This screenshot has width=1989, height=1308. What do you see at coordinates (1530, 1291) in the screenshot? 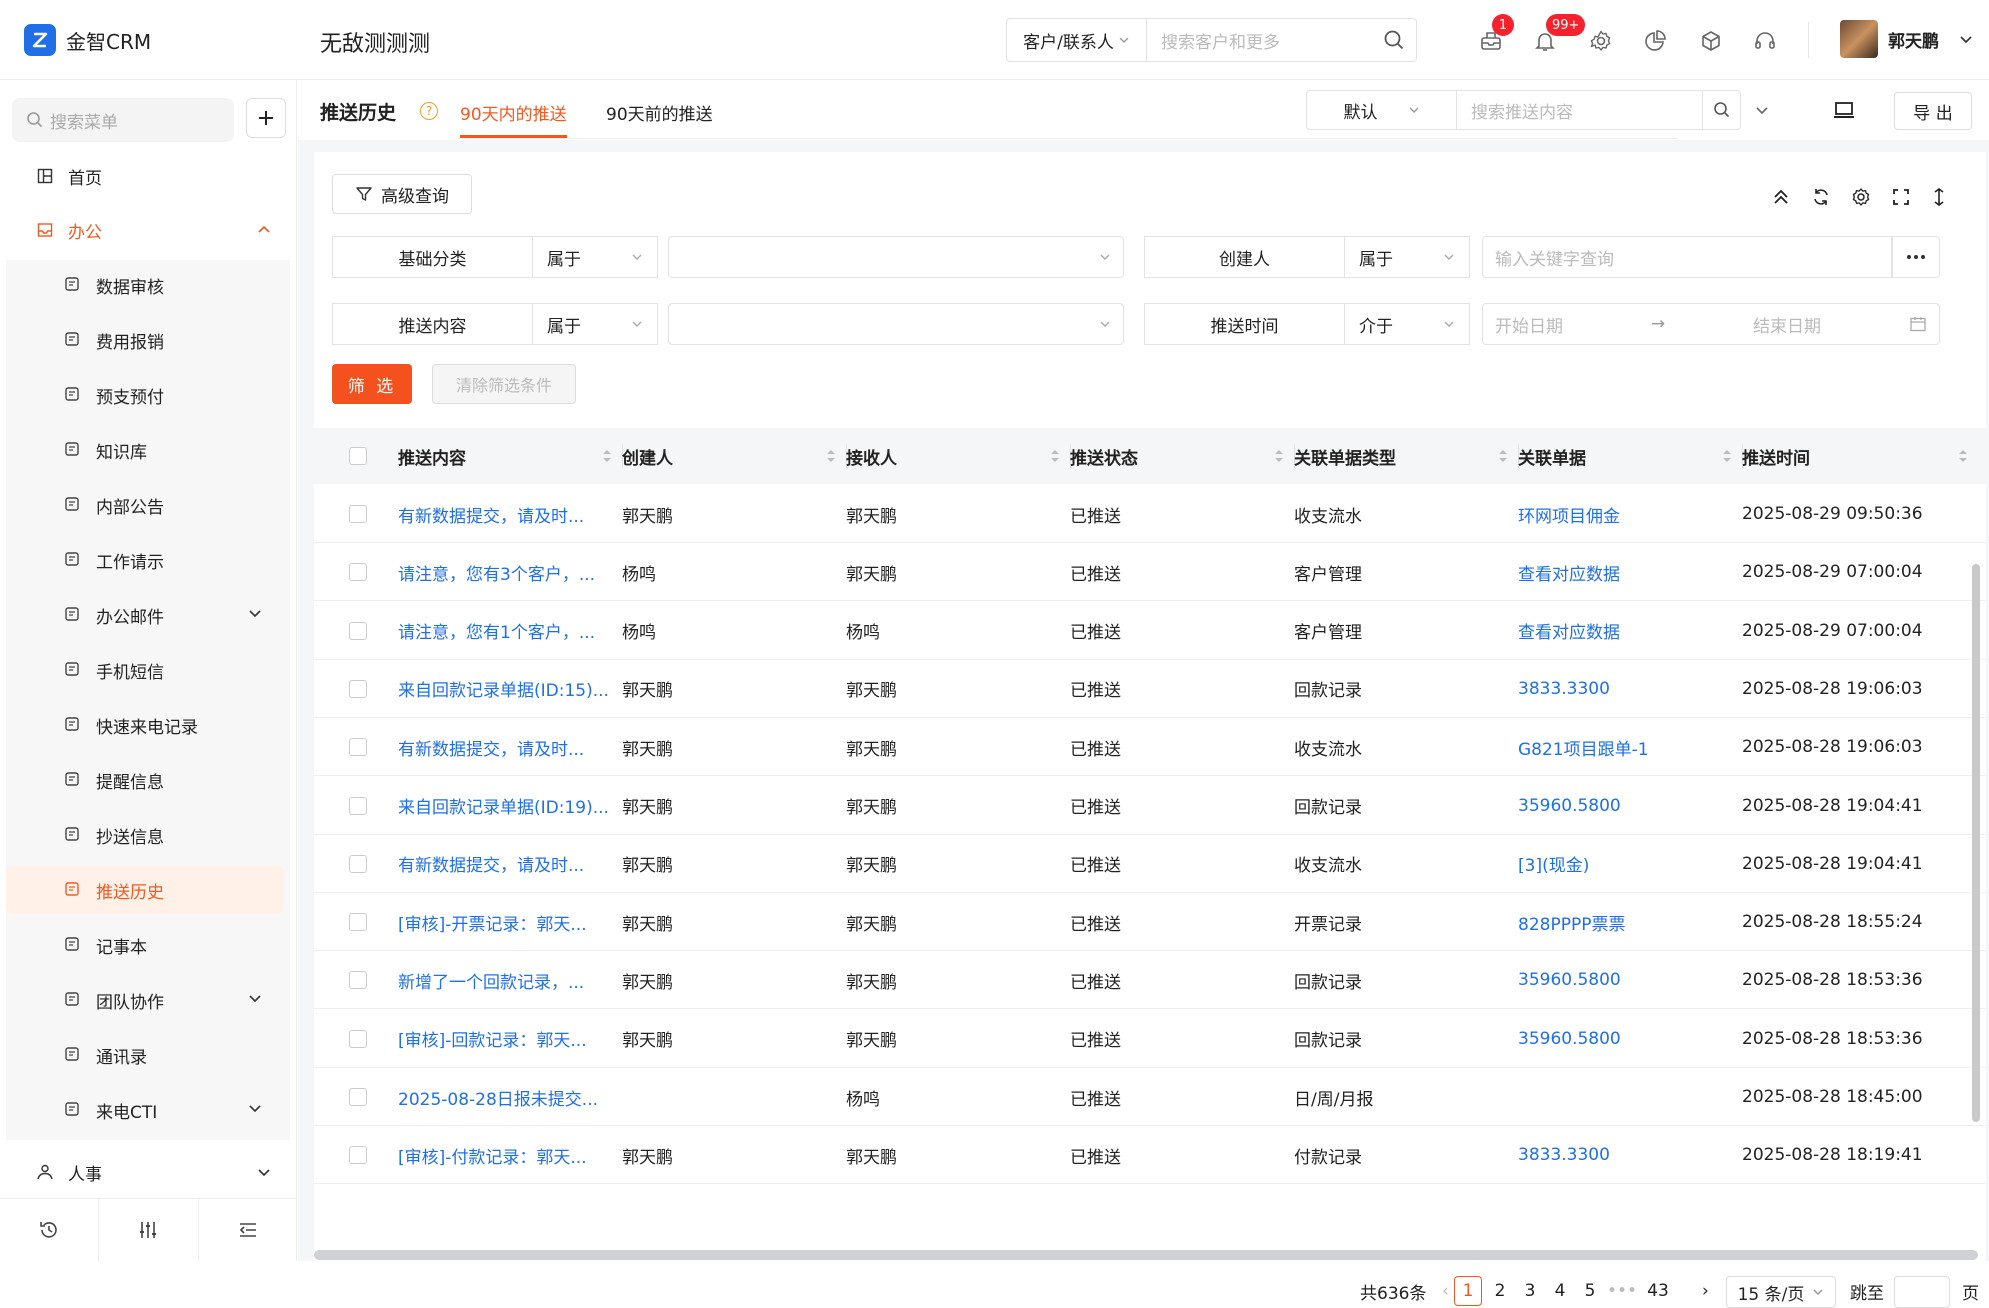
I see `page-button: 3` at bounding box center [1530, 1291].